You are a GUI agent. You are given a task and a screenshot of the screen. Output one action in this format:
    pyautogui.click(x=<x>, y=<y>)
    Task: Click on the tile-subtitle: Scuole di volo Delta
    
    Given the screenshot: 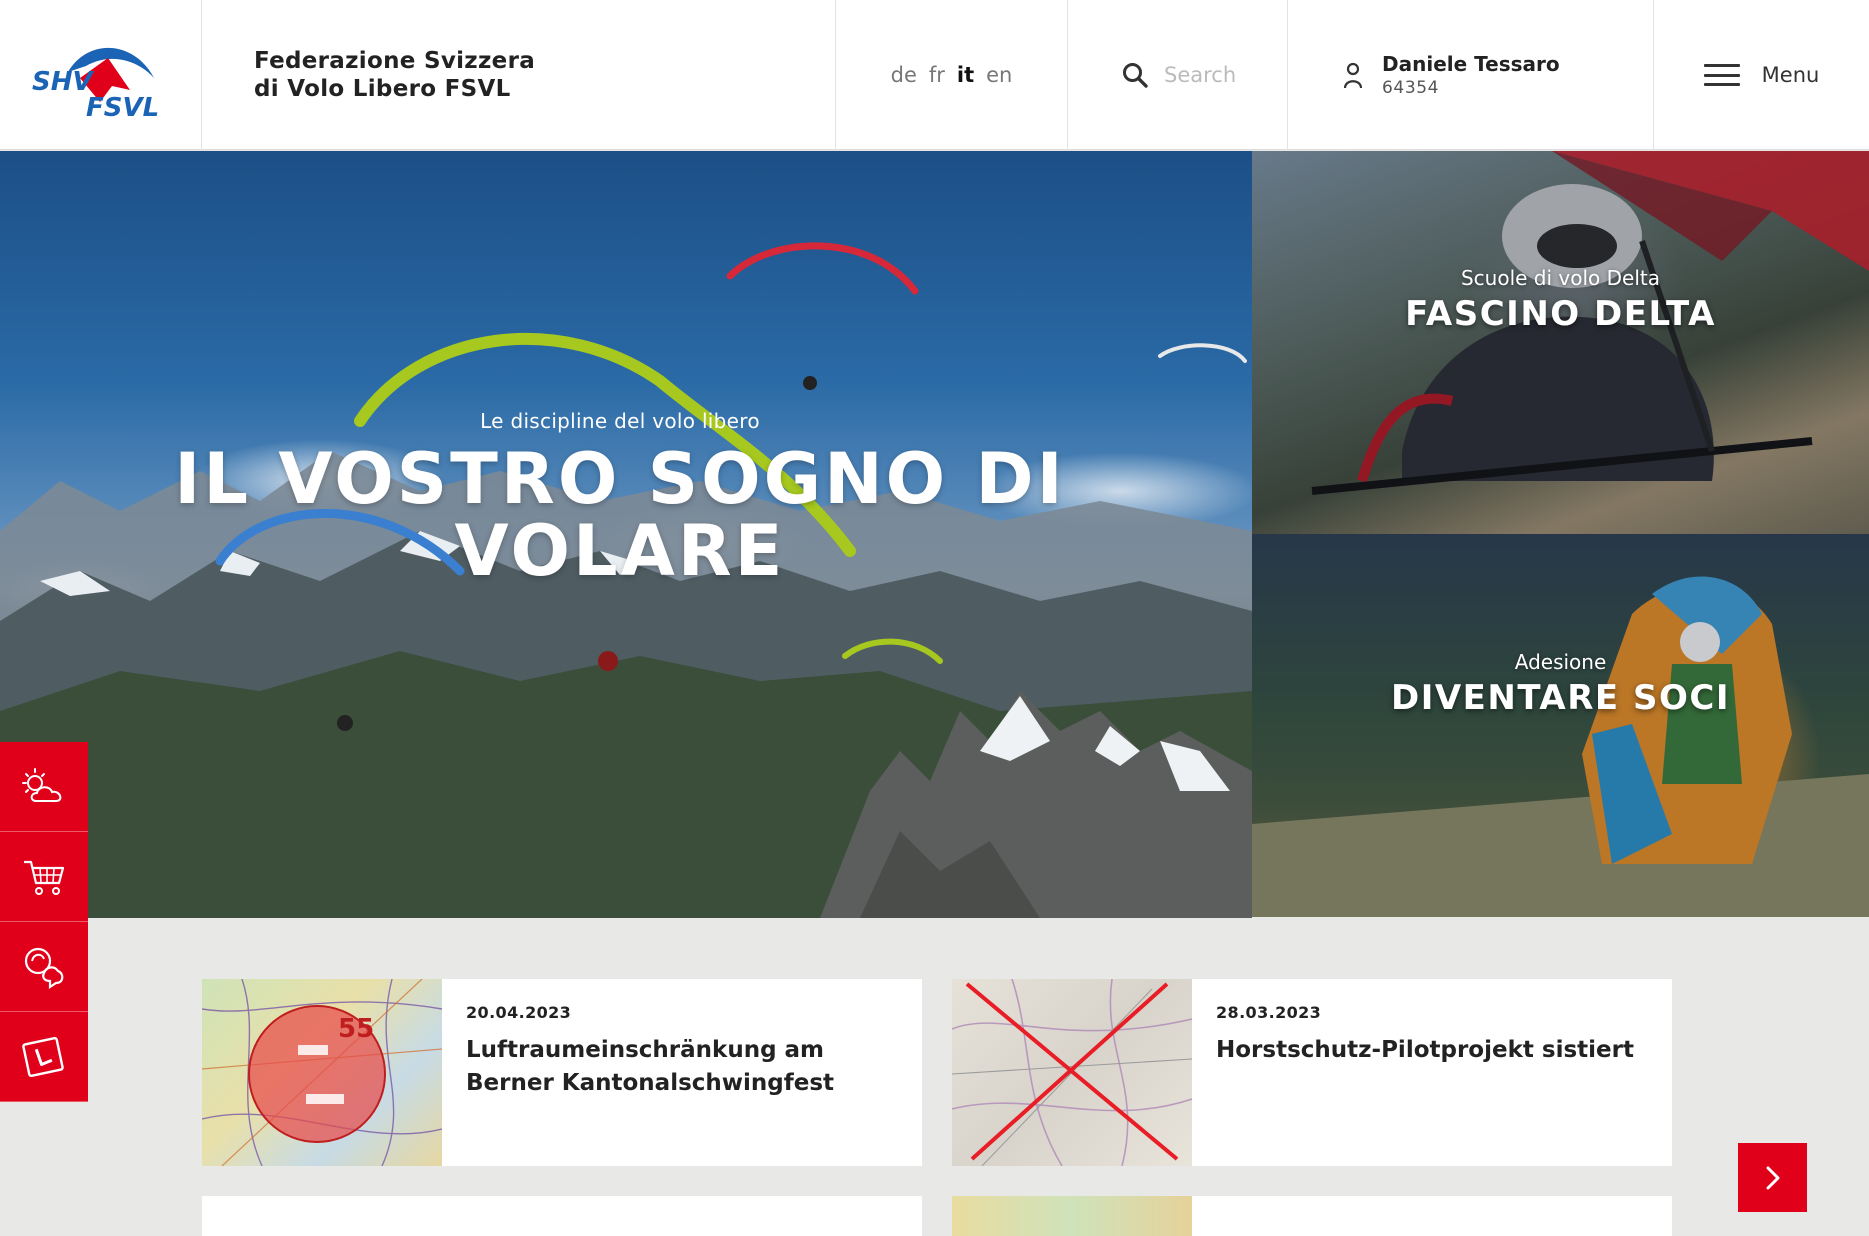 What is the action you would take?
    pyautogui.click(x=1560, y=278)
    